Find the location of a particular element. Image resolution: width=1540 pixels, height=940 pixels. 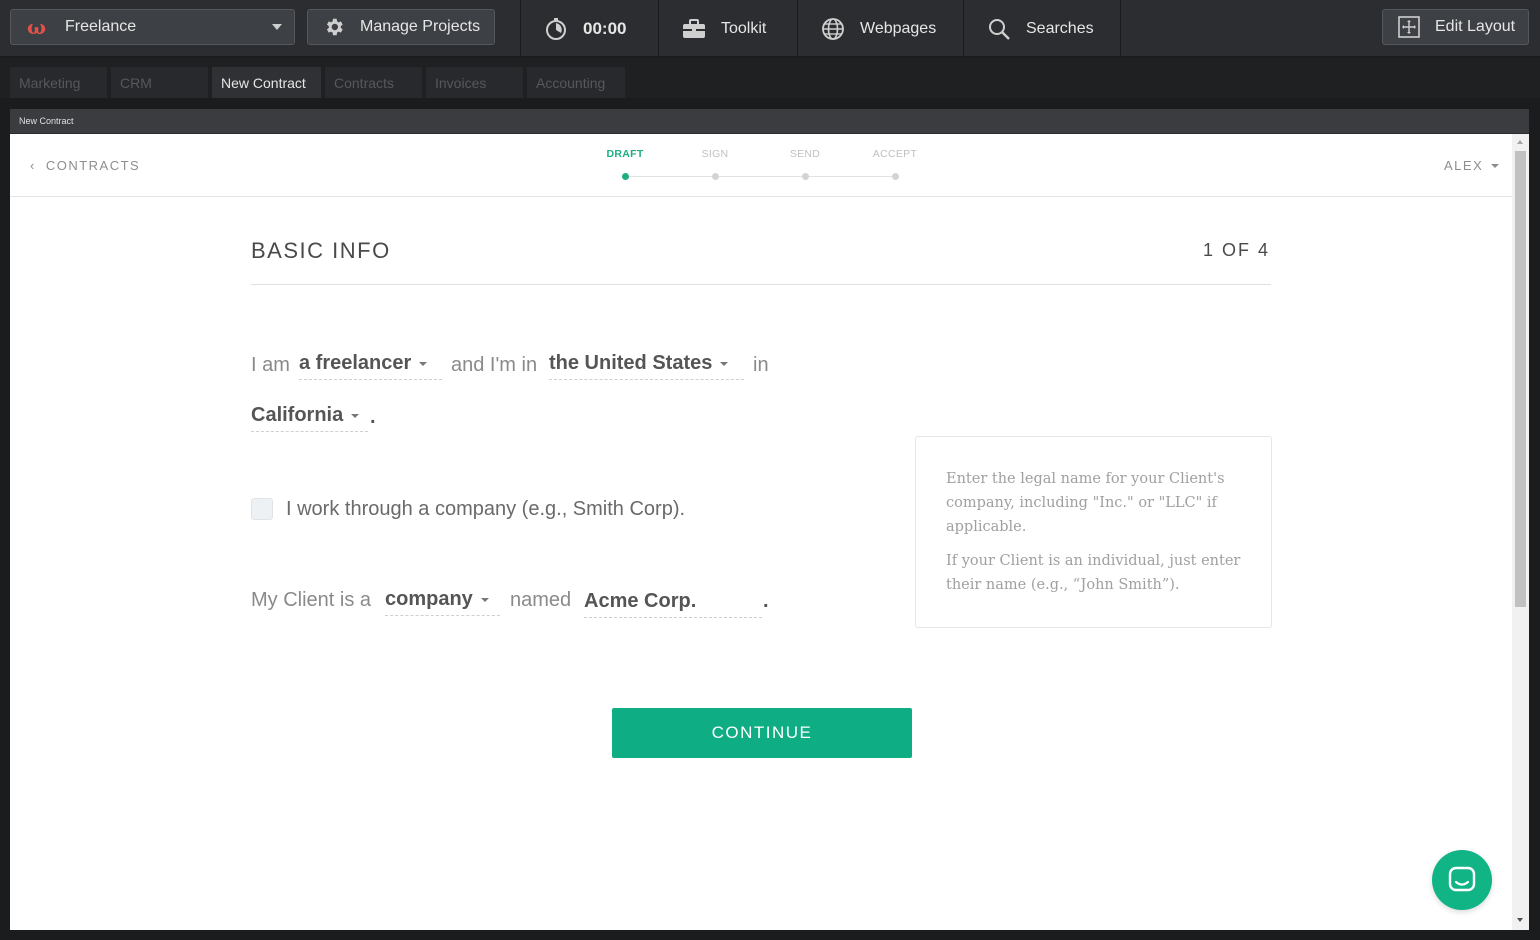

workspace-label: Freelance is located at coordinates (101, 26).